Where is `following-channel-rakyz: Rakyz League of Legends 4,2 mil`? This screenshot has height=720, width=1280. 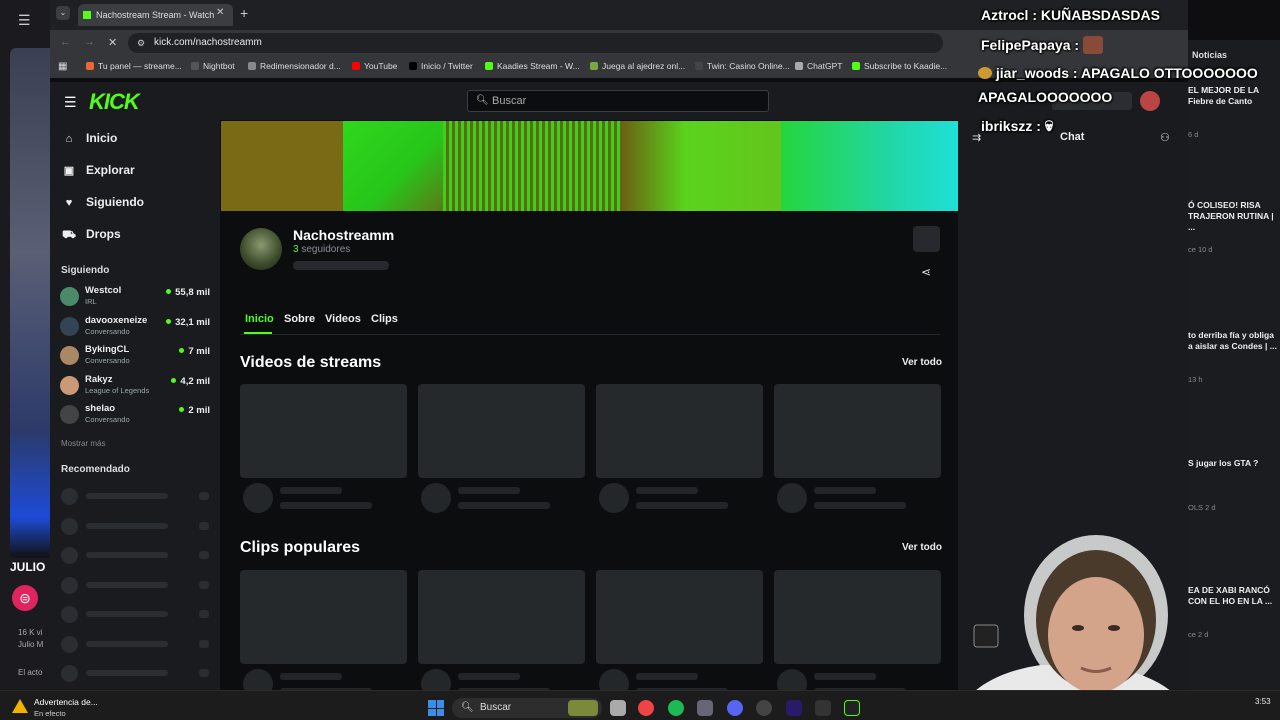 following-channel-rakyz: Rakyz League of Legends 4,2 mil is located at coordinates (135, 387).